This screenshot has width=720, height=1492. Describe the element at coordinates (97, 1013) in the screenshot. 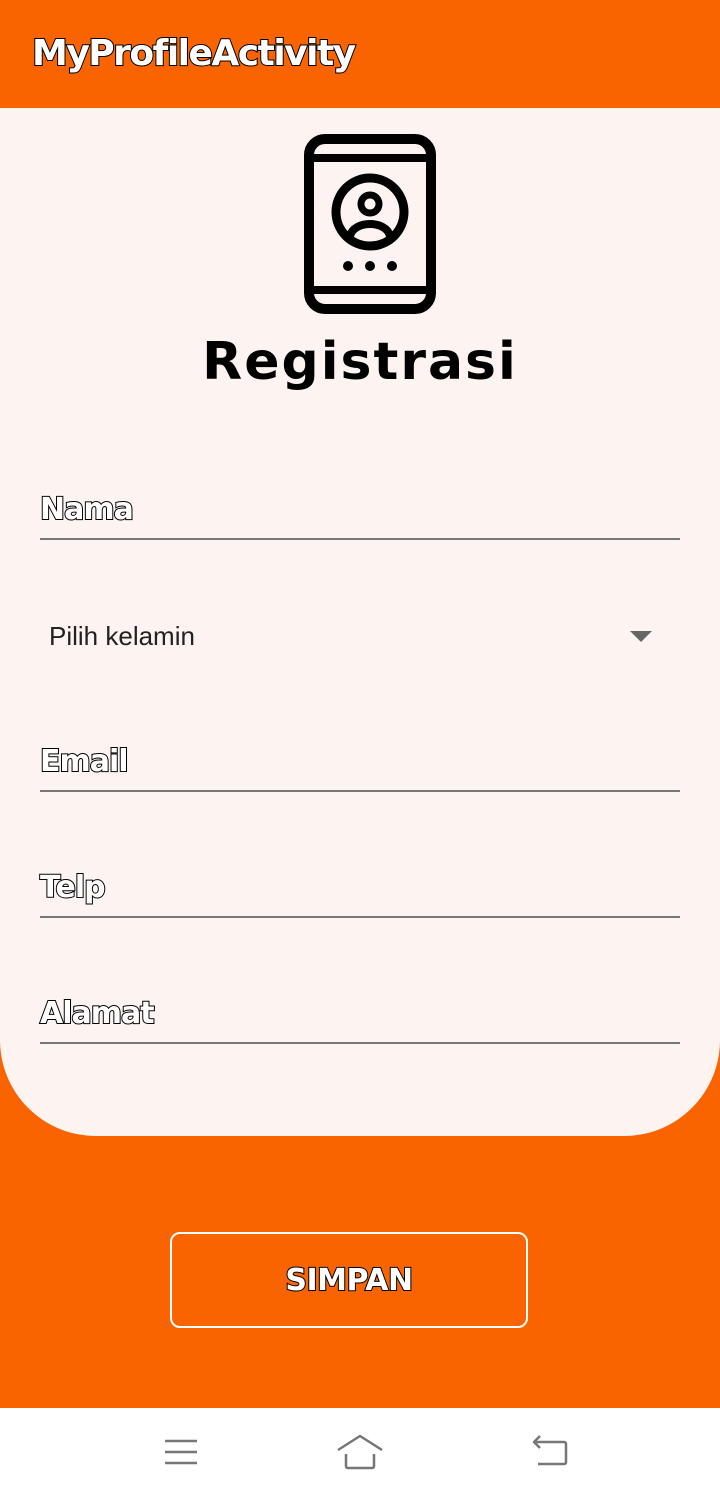

I see `alamat-hint: Alamat` at that location.